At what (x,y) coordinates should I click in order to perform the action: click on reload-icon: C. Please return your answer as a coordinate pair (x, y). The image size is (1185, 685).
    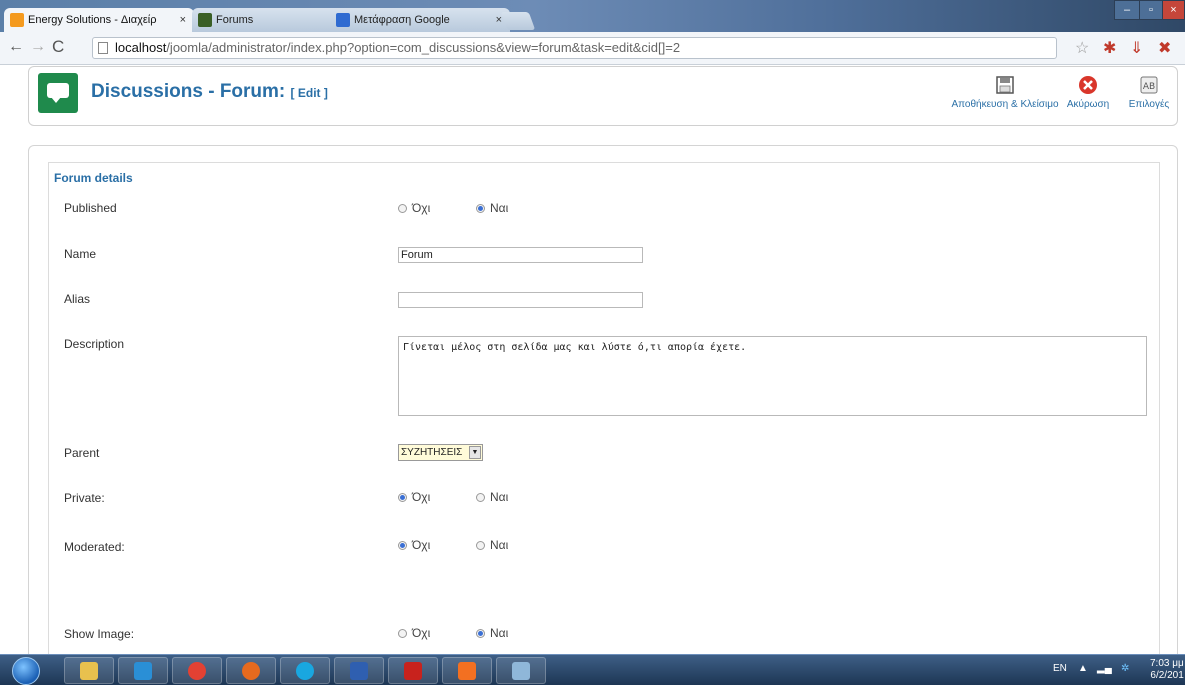
    Looking at the image, I should click on (58, 47).